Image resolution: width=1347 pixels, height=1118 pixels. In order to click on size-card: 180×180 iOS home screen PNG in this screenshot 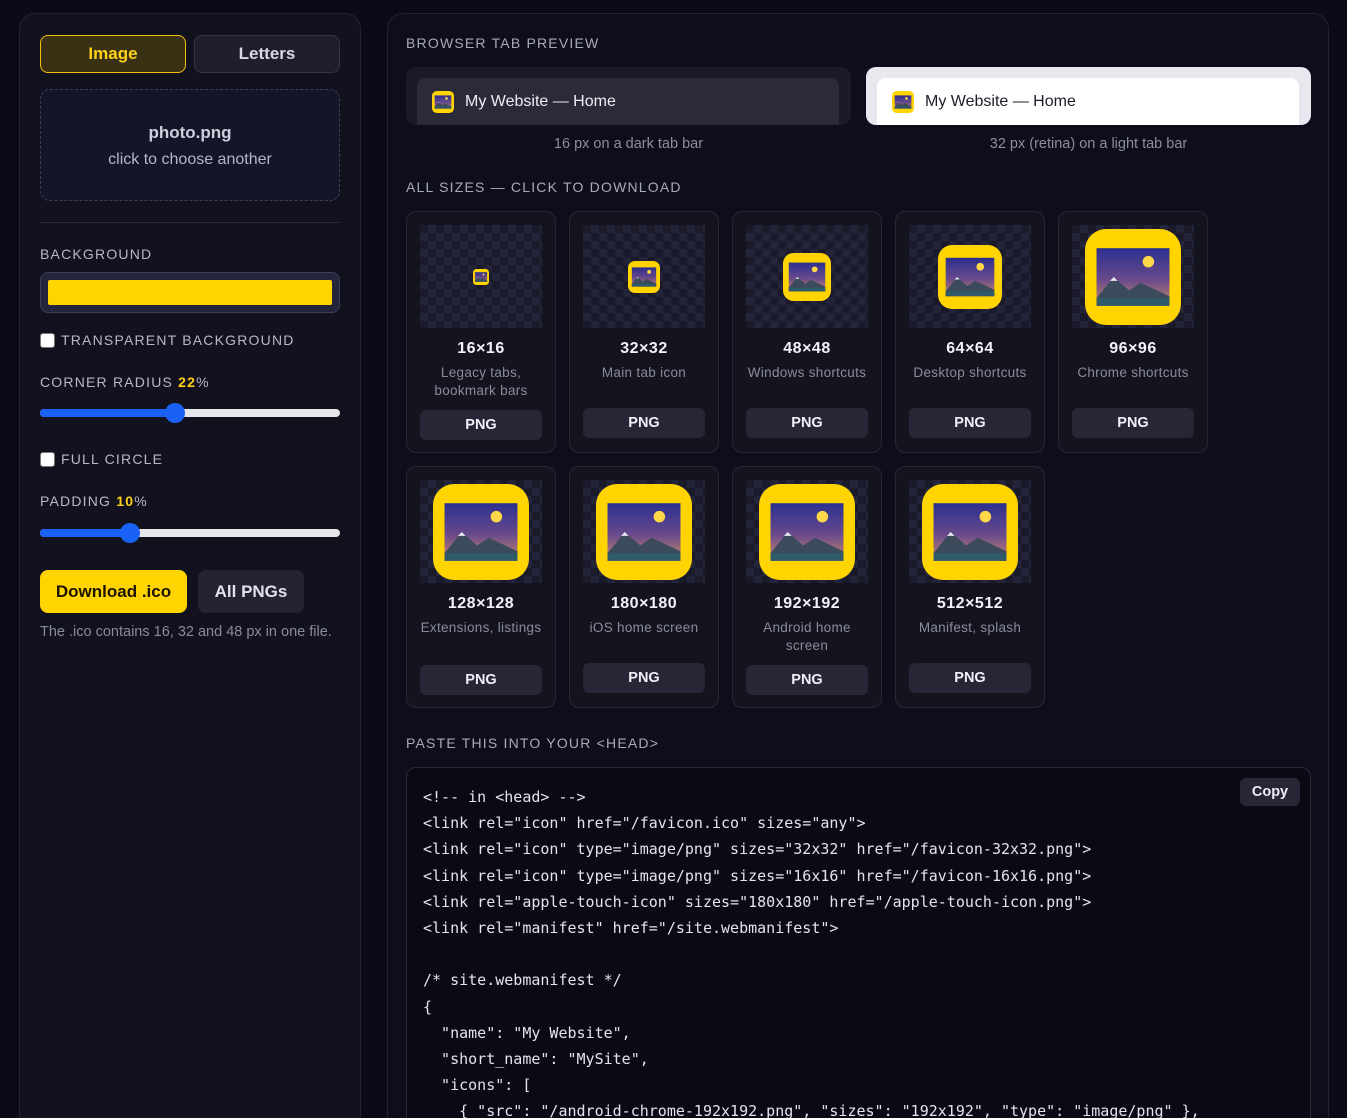, I will do `click(644, 587)`.